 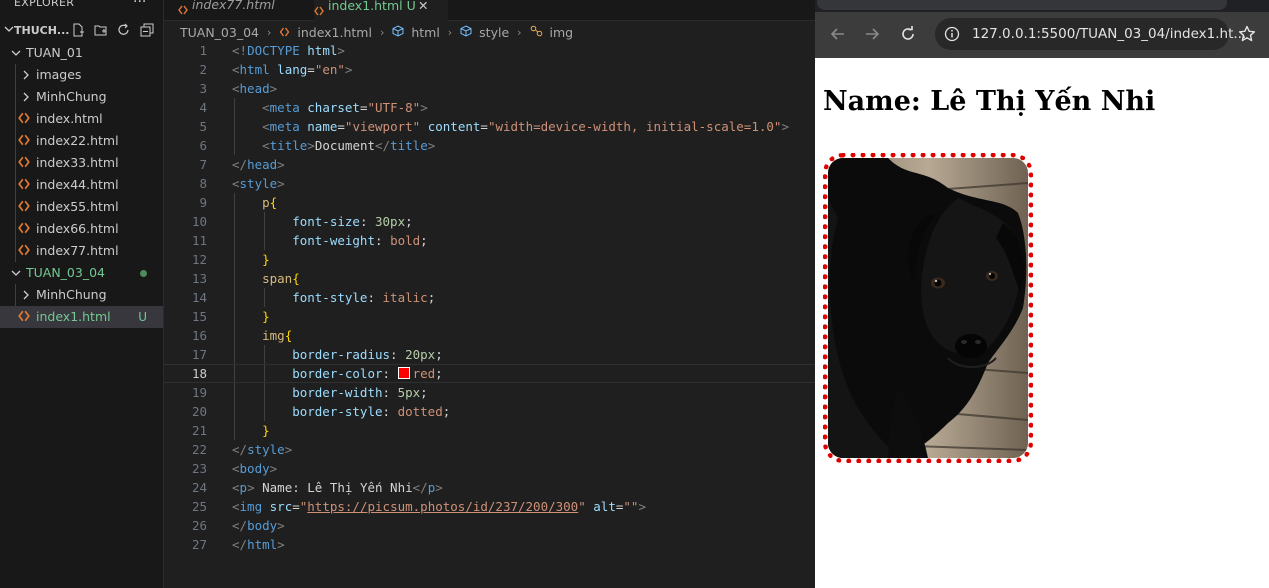 What do you see at coordinates (908, 34) in the screenshot?
I see `reload-icon` at bounding box center [908, 34].